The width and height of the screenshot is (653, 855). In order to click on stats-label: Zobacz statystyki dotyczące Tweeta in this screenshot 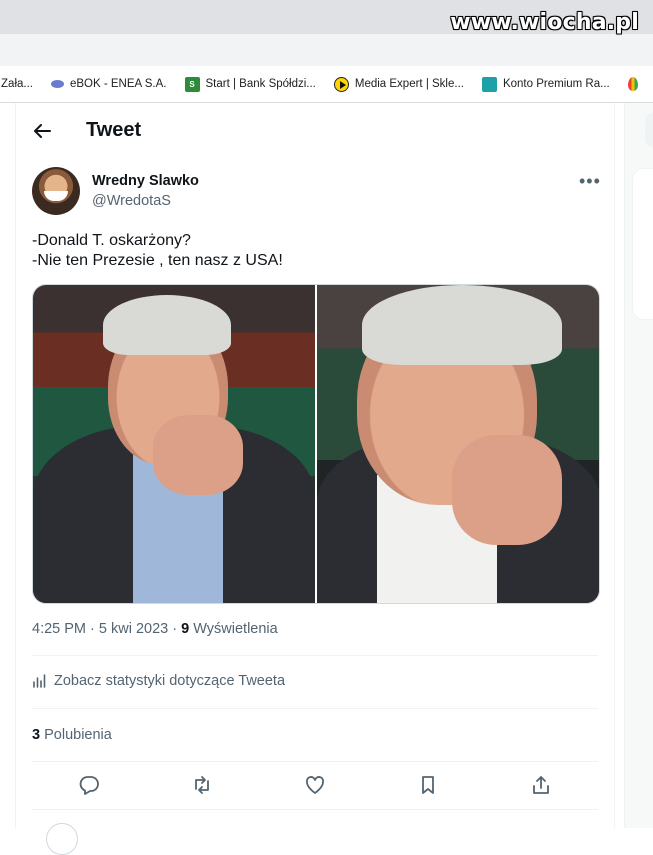, I will do `click(170, 681)`.